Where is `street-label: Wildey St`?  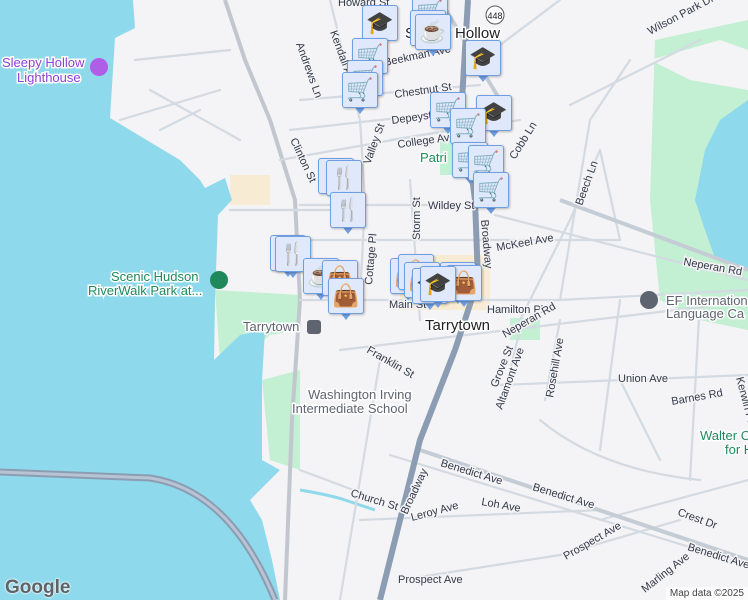
street-label: Wildey St is located at coordinates (451, 206).